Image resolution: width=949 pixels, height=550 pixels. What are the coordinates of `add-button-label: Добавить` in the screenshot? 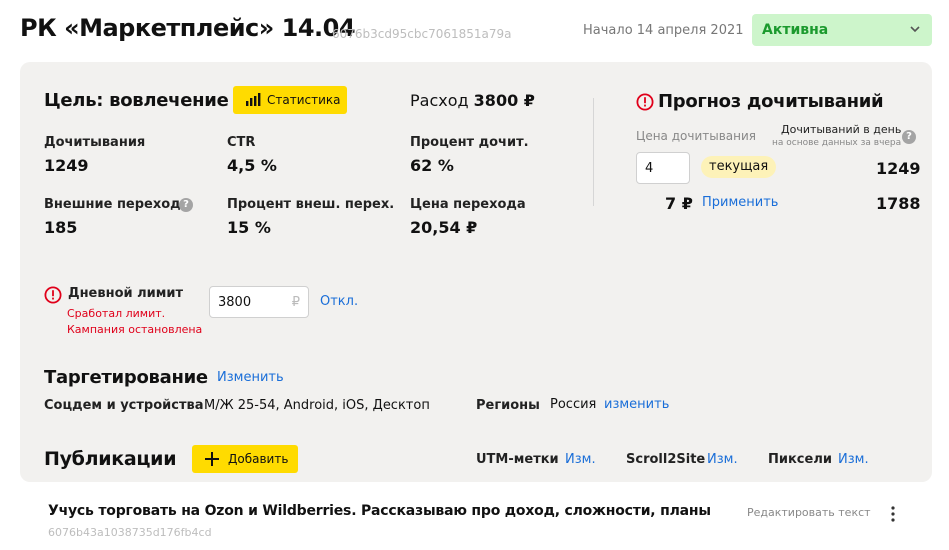 It's located at (258, 459).